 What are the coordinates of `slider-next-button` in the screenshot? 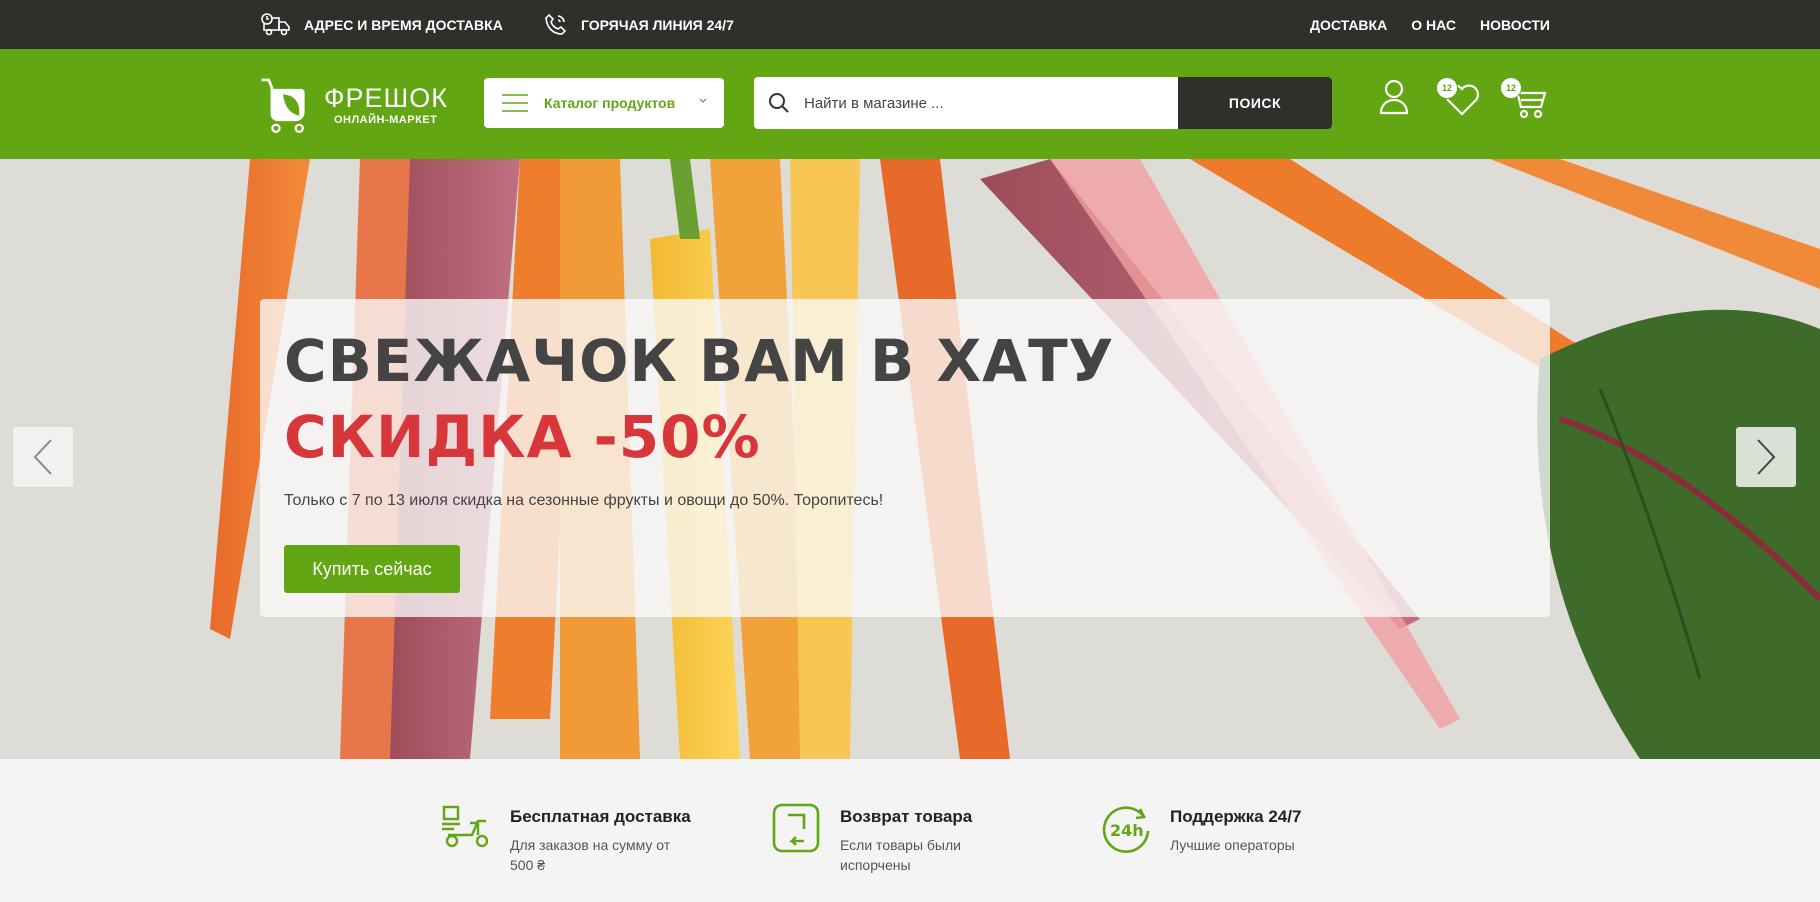 It's located at (1766, 457).